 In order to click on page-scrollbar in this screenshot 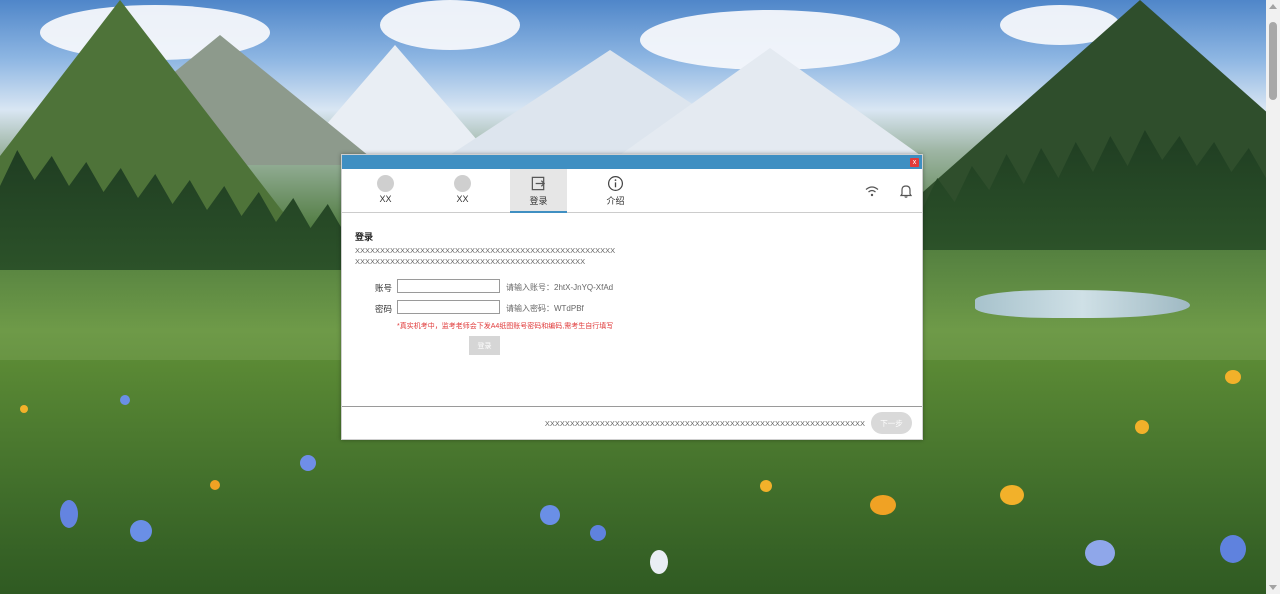, I will do `click(1273, 297)`.